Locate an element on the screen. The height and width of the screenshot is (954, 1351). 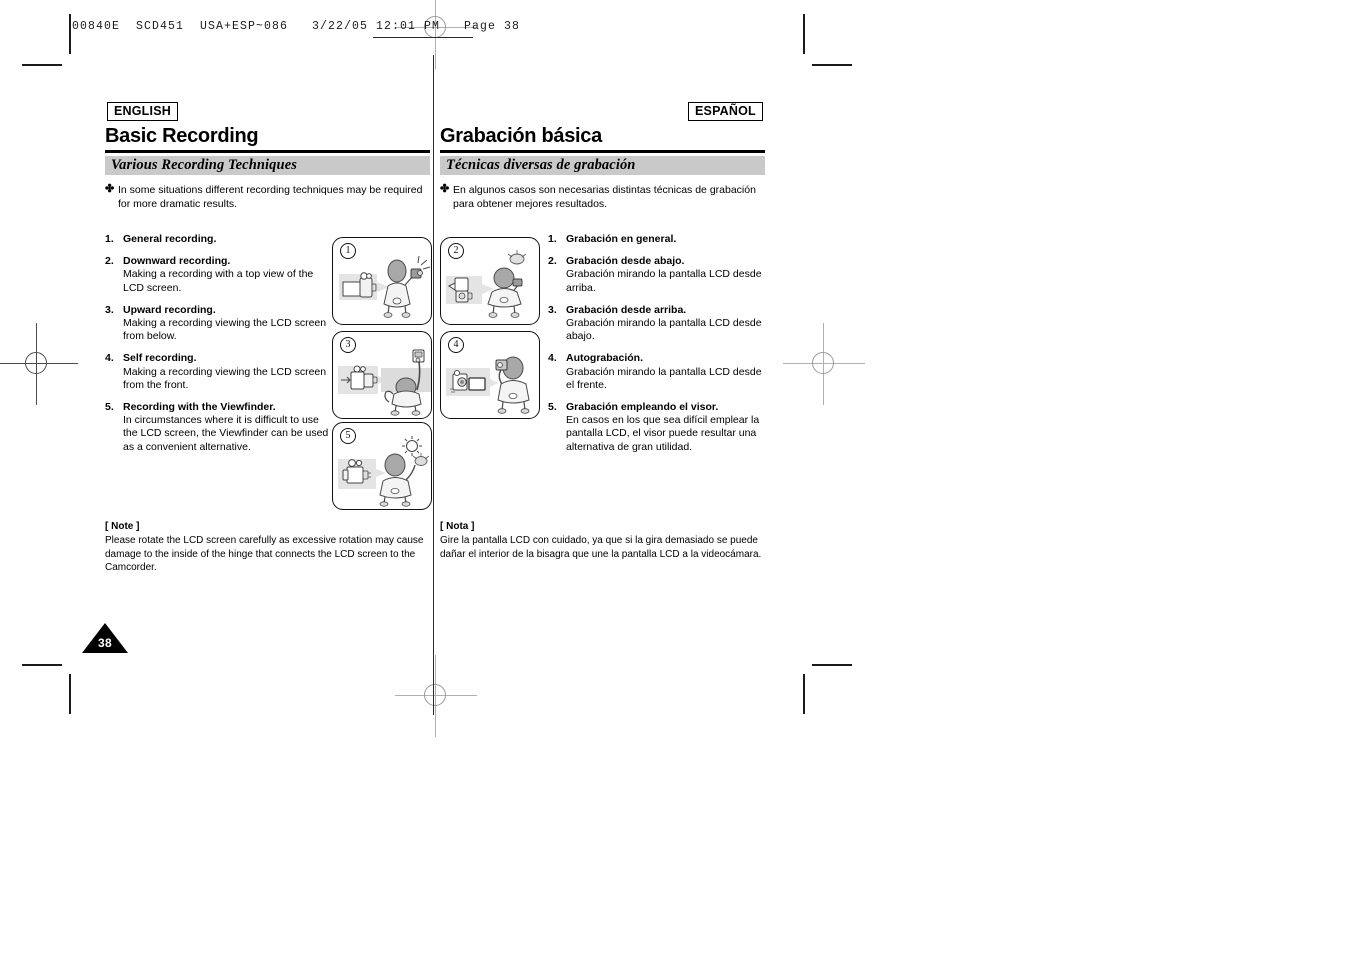
title-rule-spanish is located at coordinates (602, 151).